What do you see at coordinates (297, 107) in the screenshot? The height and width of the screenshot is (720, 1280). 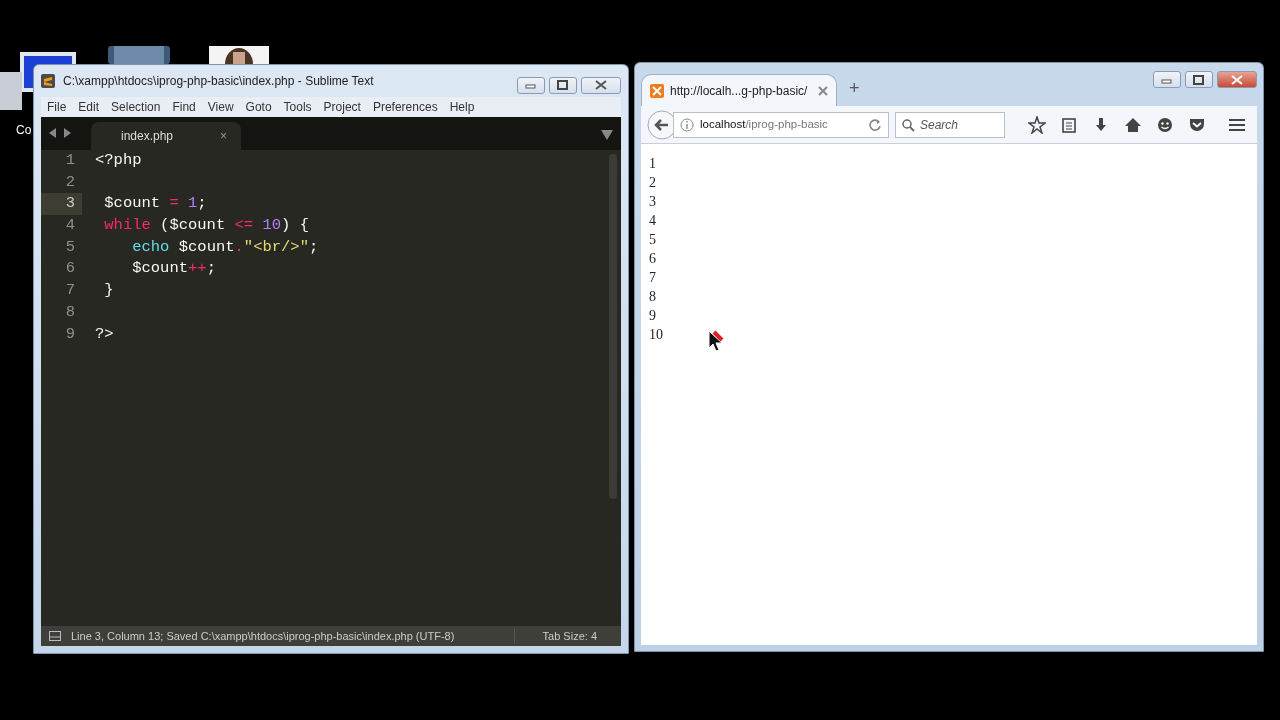 I see `menu-item: Tools` at bounding box center [297, 107].